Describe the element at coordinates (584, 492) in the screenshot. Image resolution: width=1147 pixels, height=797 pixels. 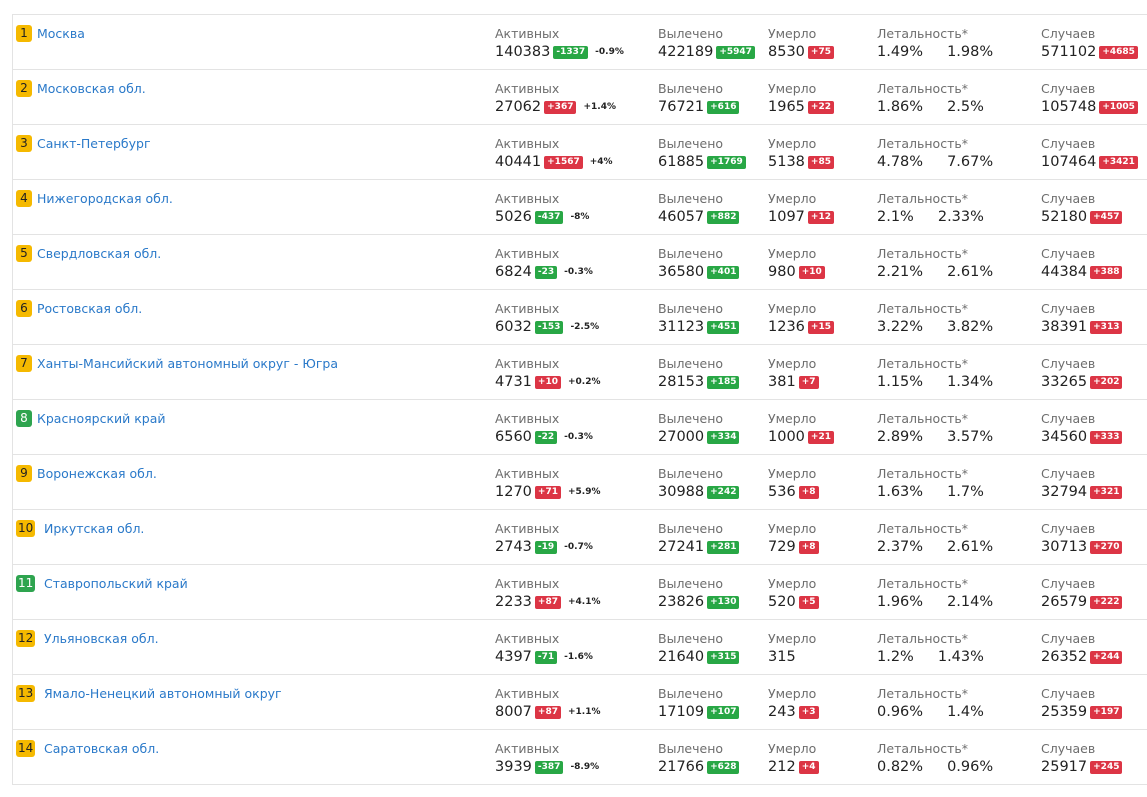
I see `active-percent: +5.9%` at that location.